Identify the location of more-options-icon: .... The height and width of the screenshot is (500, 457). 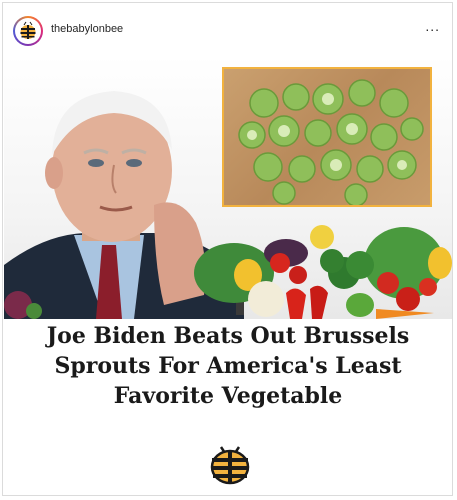
(432, 26).